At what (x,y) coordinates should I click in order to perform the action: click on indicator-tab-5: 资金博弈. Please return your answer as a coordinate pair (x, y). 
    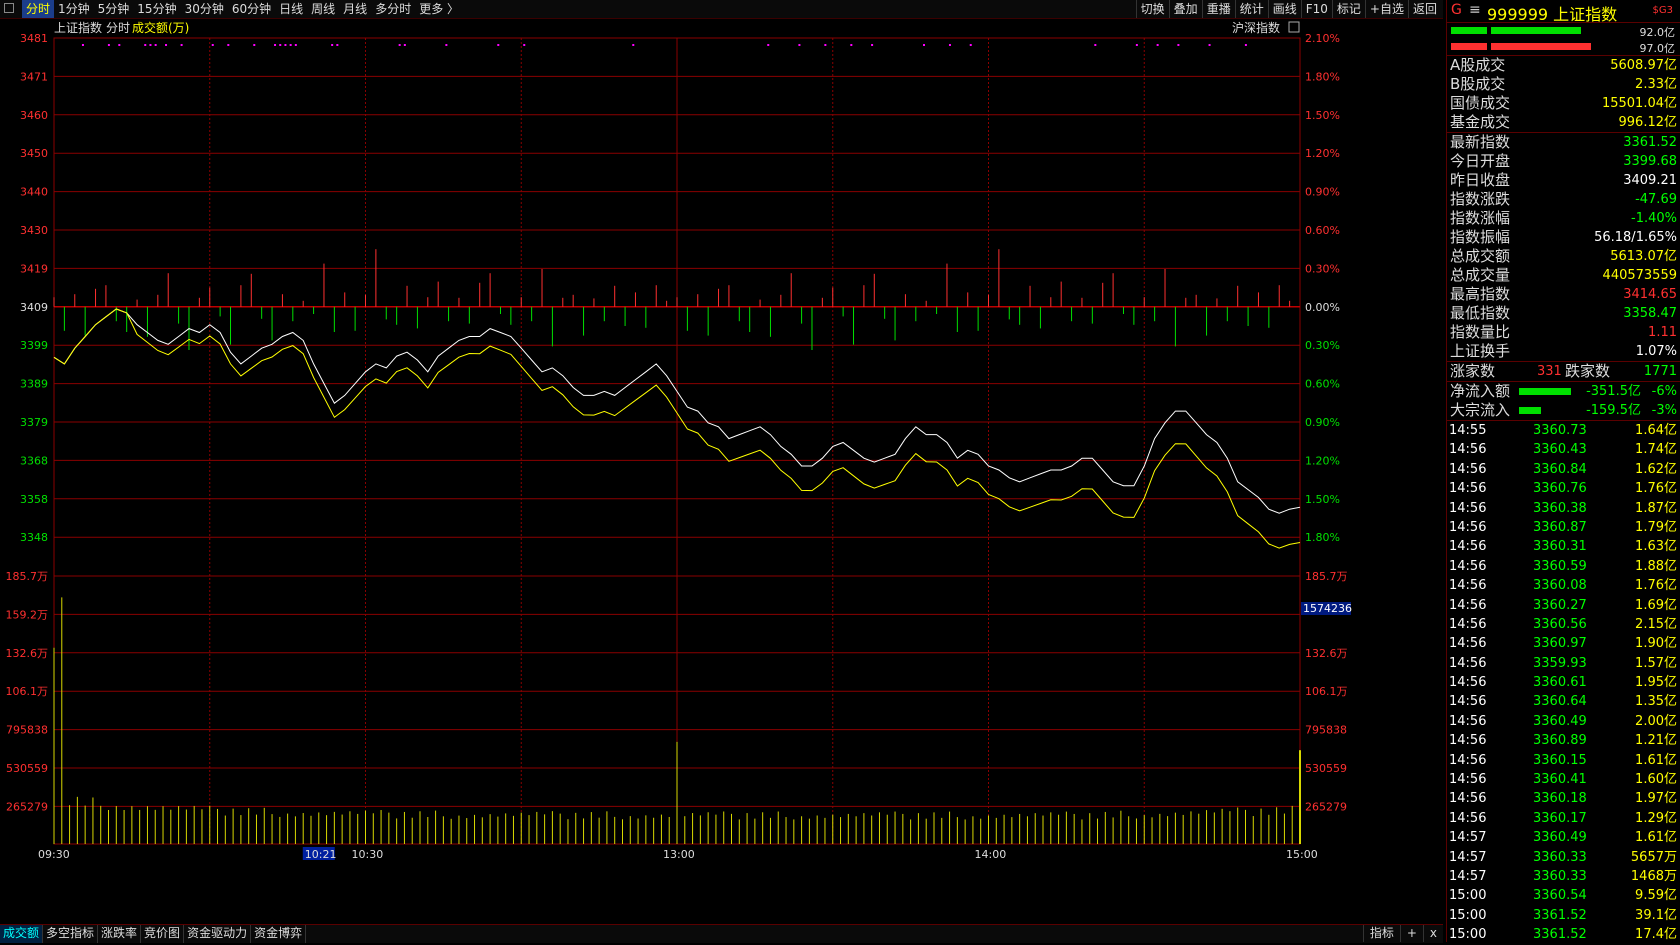
    Looking at the image, I should click on (279, 934).